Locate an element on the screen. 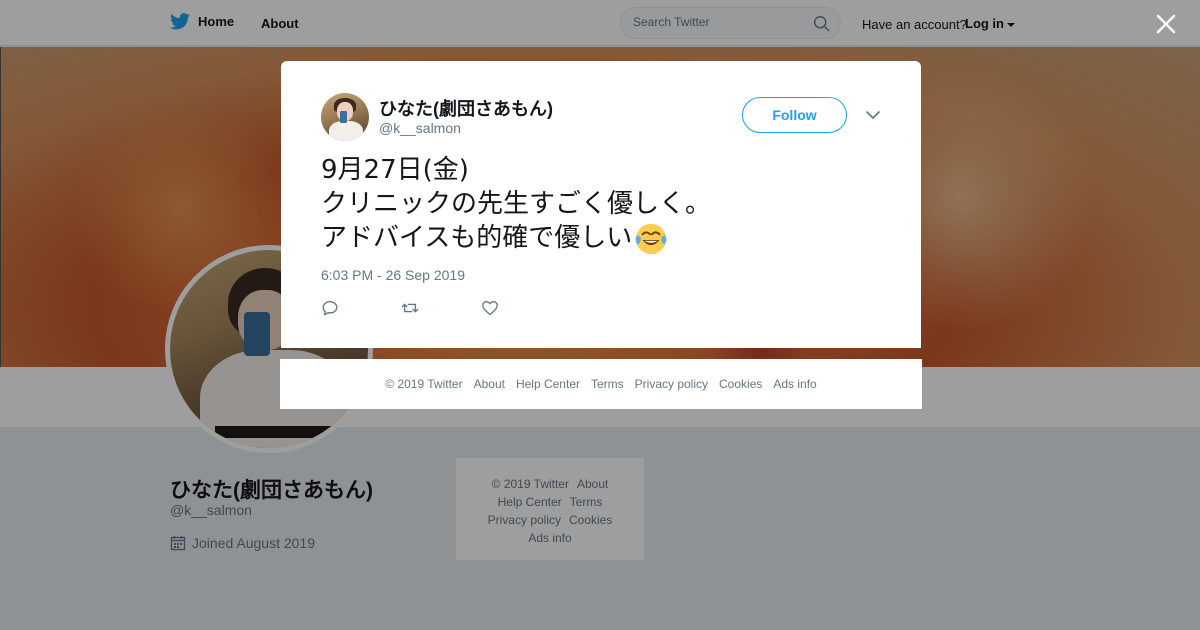 This screenshot has width=1200, height=630. tweet-actions is located at coordinates (410, 308).